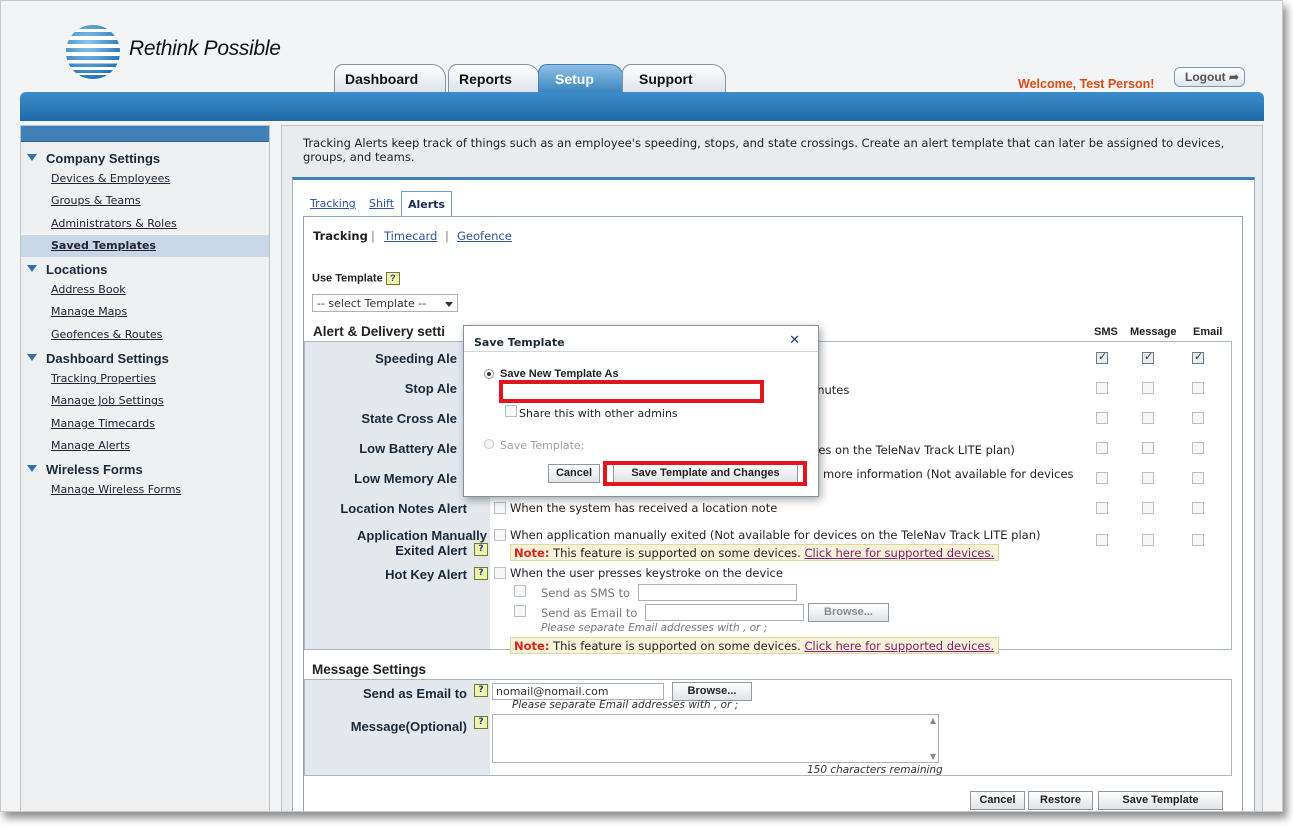 The image size is (1293, 829). What do you see at coordinates (717, 592) in the screenshot?
I see `sms-to-input` at bounding box center [717, 592].